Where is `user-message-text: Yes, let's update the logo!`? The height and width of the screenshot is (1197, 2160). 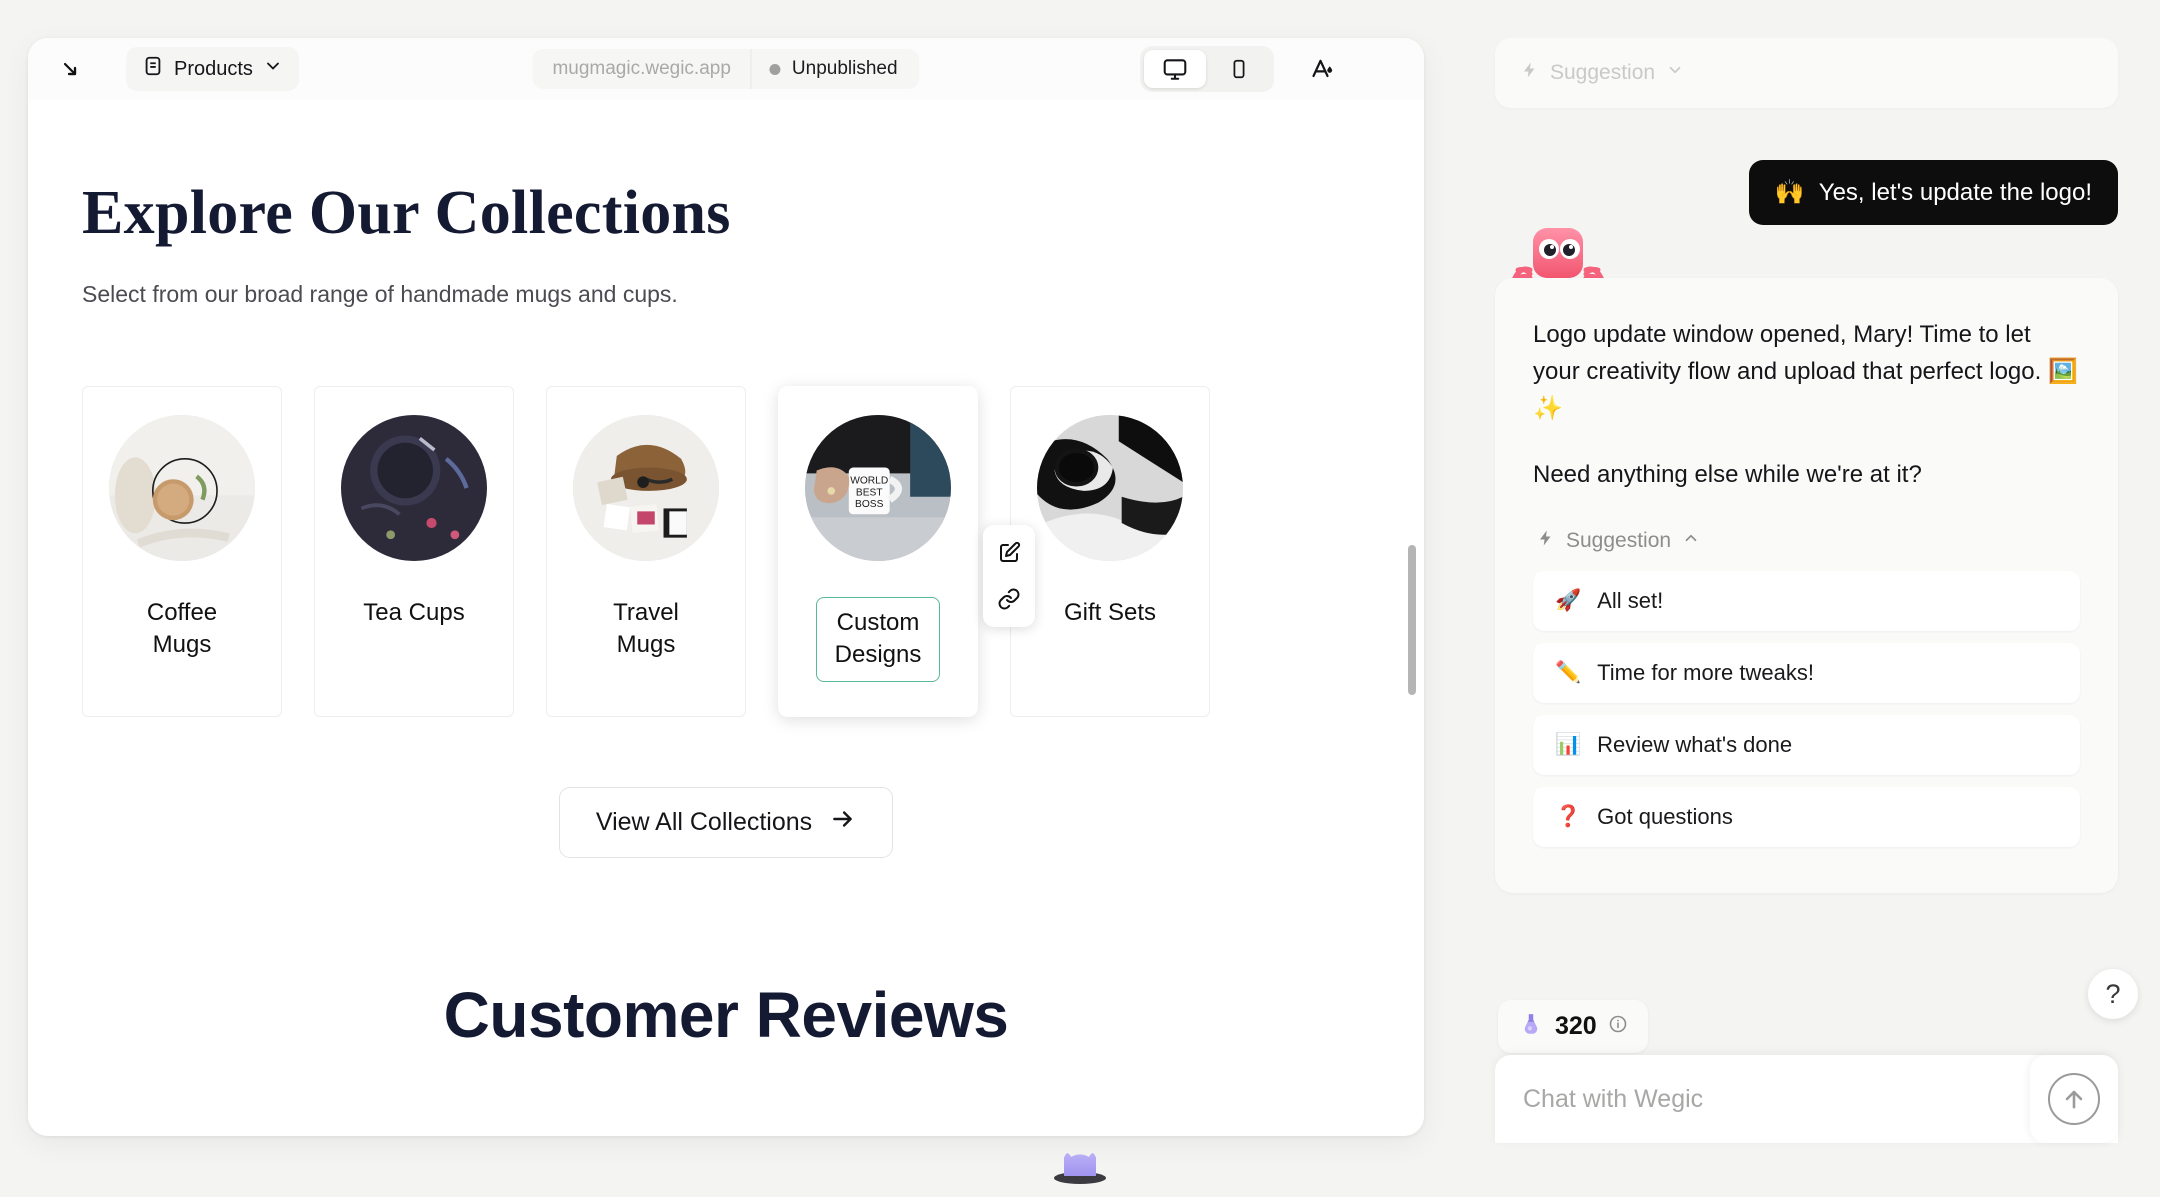 user-message-text: Yes, let's update the logo! is located at coordinates (1955, 192).